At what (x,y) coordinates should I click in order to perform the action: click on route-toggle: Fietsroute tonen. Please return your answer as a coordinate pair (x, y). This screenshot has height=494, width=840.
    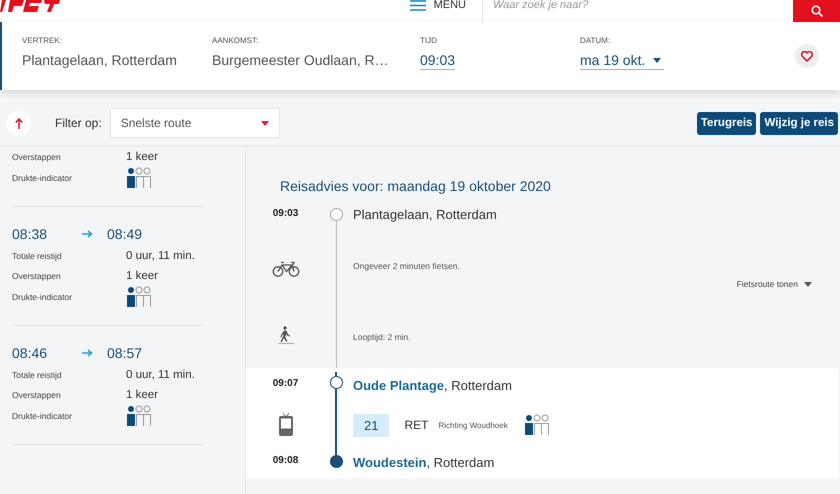
    Looking at the image, I should click on (774, 284).